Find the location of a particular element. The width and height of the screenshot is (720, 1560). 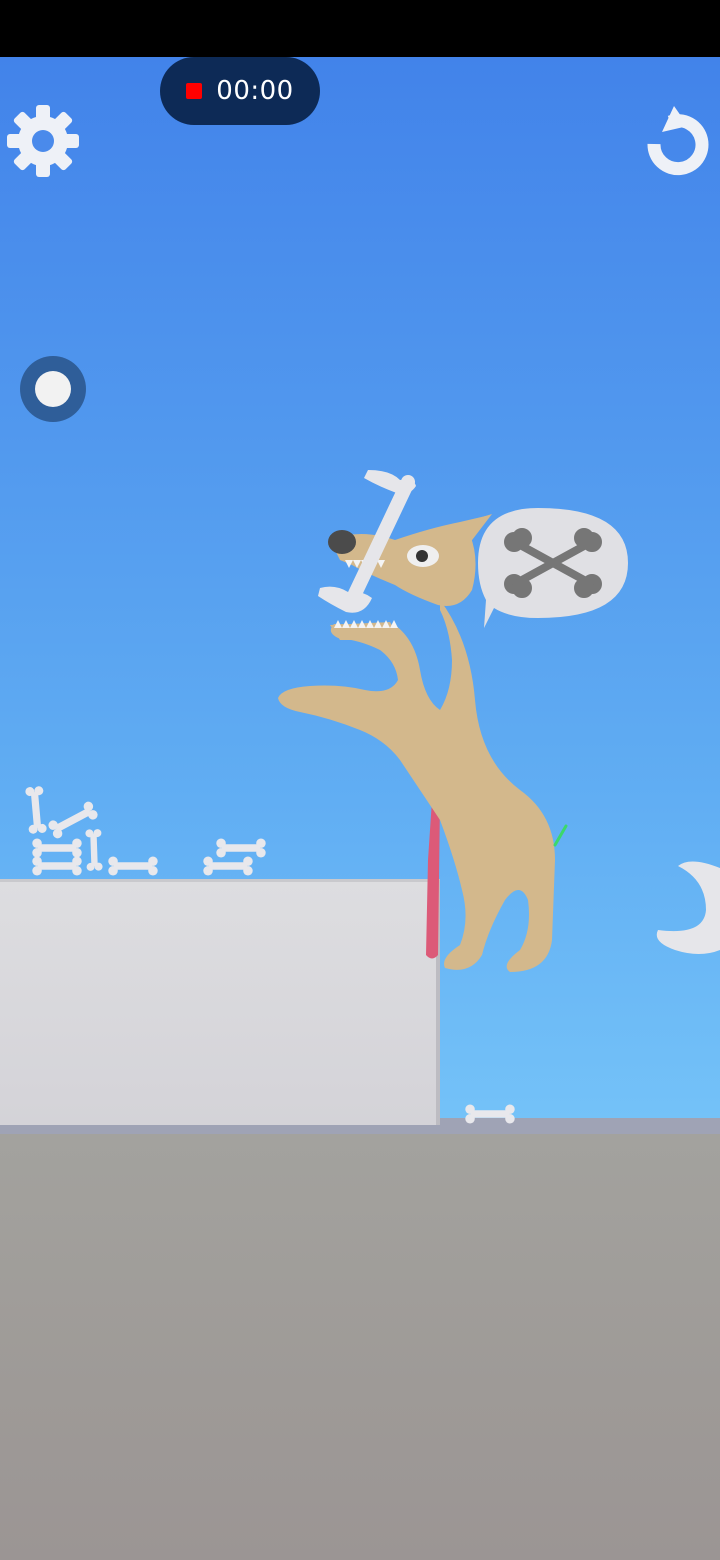

toggle-button is located at coordinates (53, 389).